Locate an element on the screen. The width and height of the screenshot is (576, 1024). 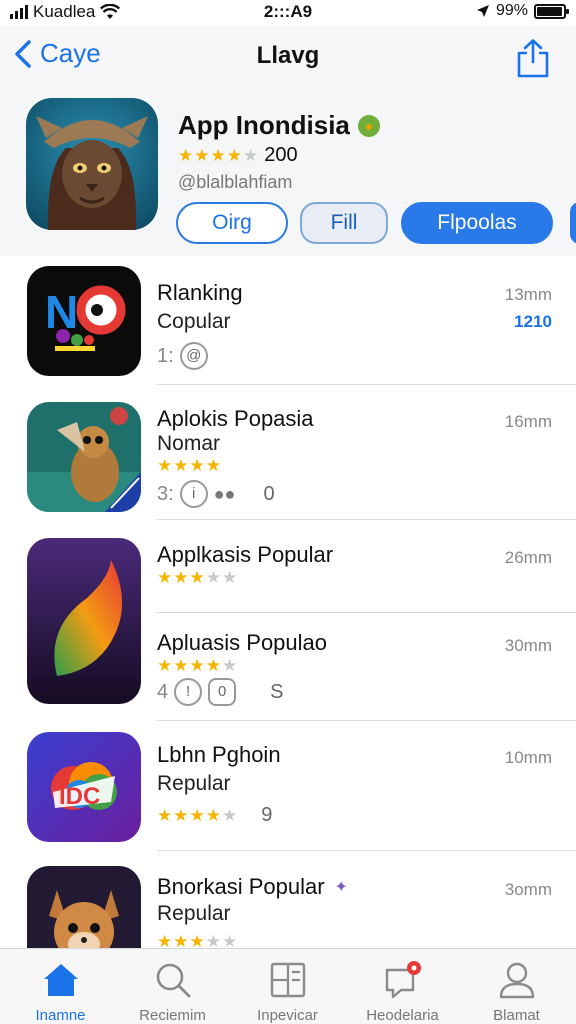
featured-app-title: App Inondisia ● is located at coordinates (279, 125).